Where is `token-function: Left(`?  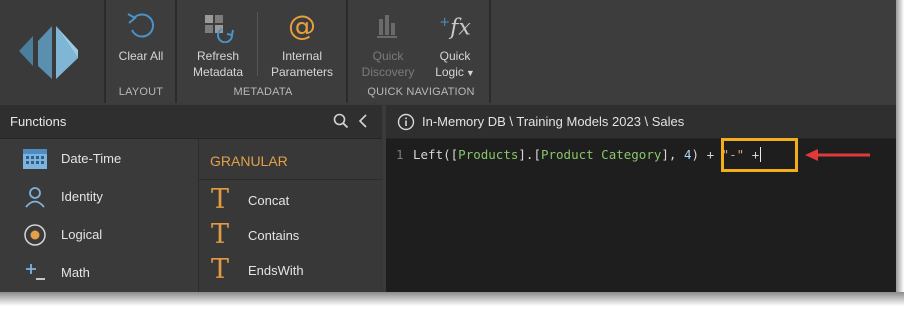
token-function: Left( is located at coordinates (432, 154).